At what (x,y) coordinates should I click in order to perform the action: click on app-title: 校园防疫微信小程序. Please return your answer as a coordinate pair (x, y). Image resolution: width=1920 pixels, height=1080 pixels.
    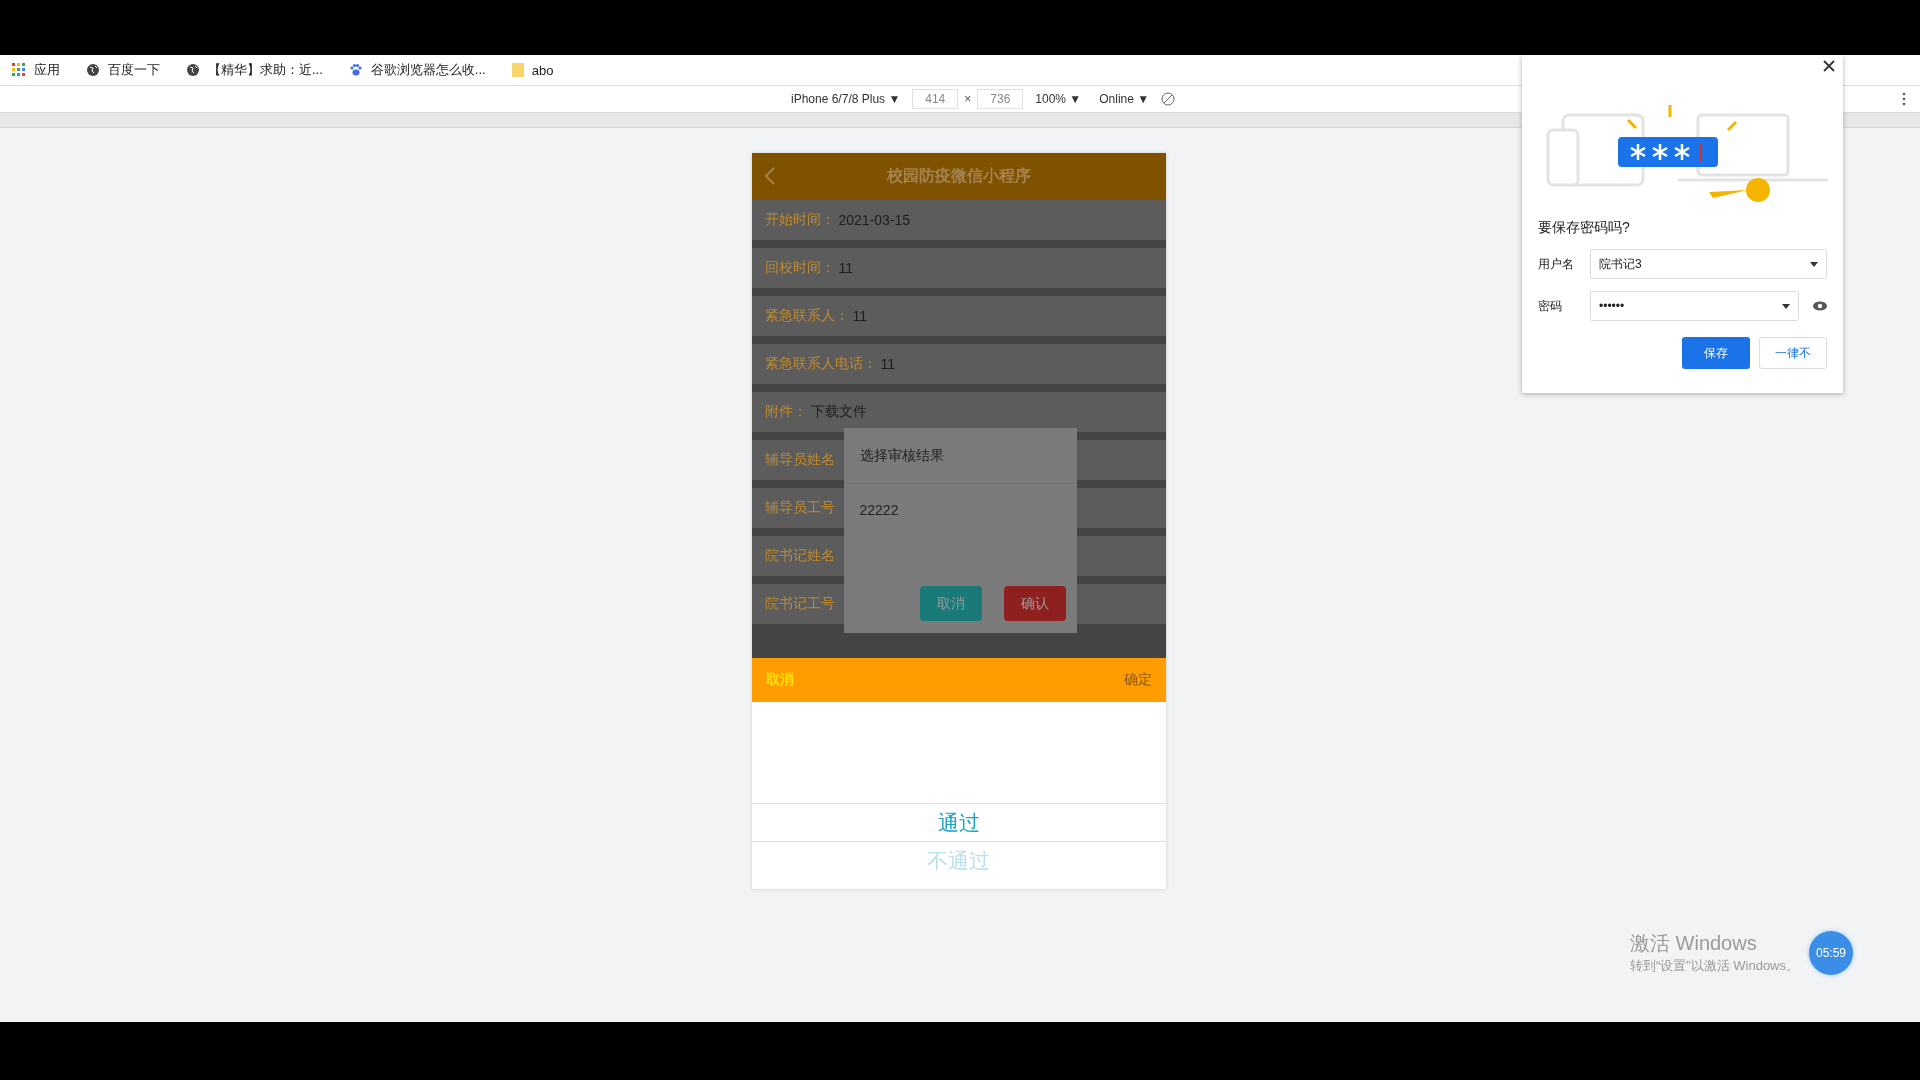
    Looking at the image, I should click on (958, 176).